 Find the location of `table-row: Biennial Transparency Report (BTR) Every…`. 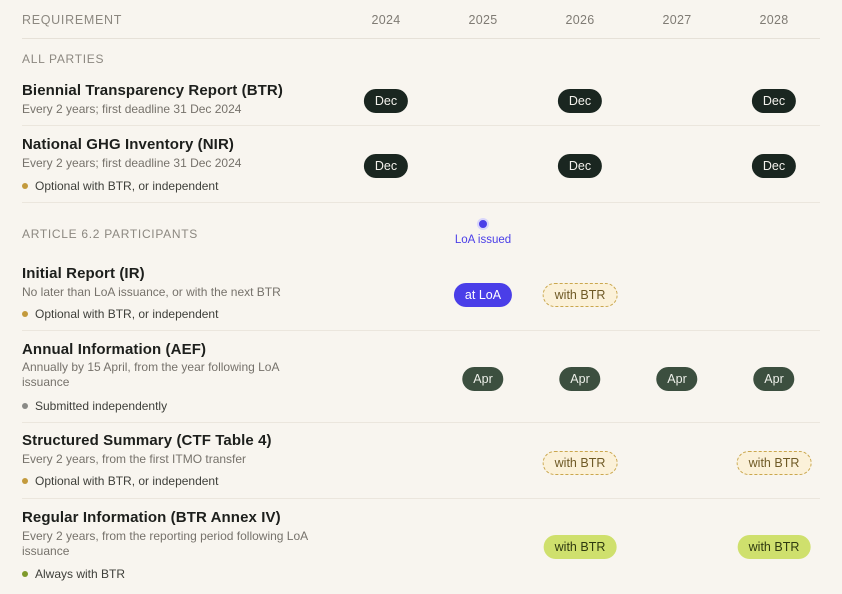

table-row: Biennial Transparency Report (BTR) Every… is located at coordinates (421, 98).